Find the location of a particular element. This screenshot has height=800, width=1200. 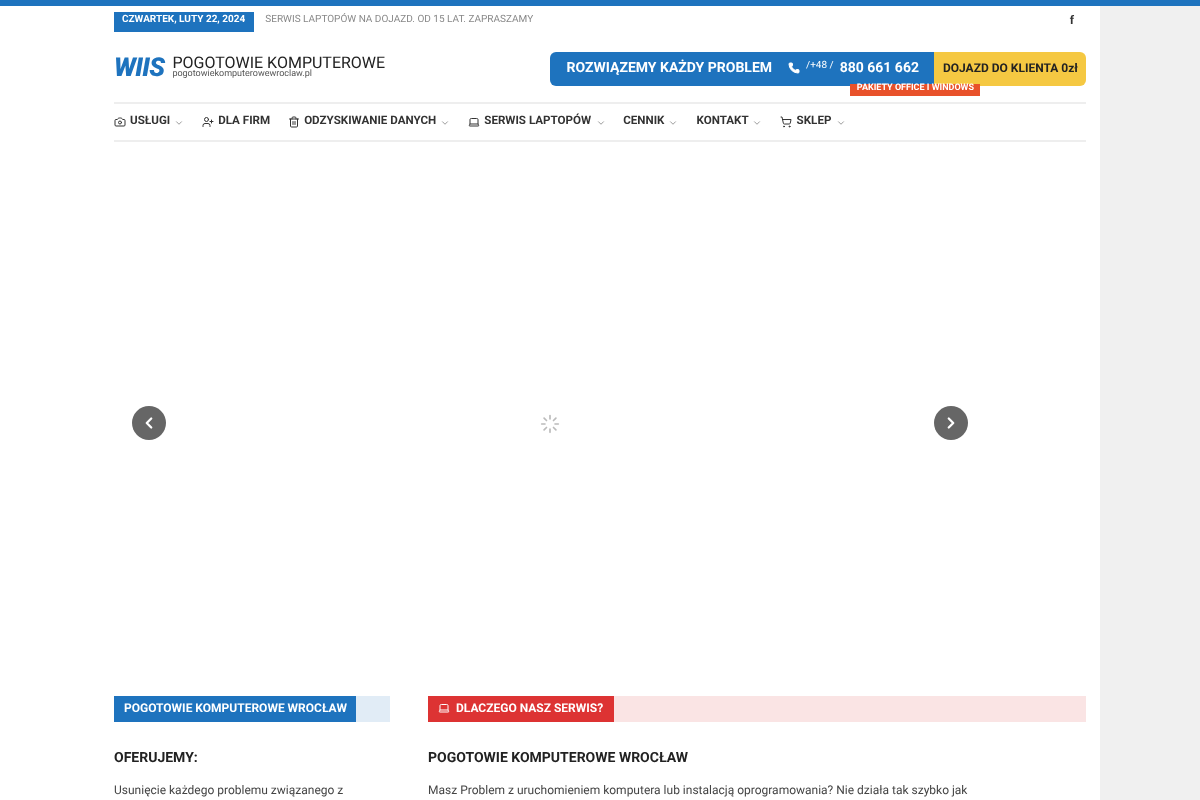

cart-icon is located at coordinates (786, 122).